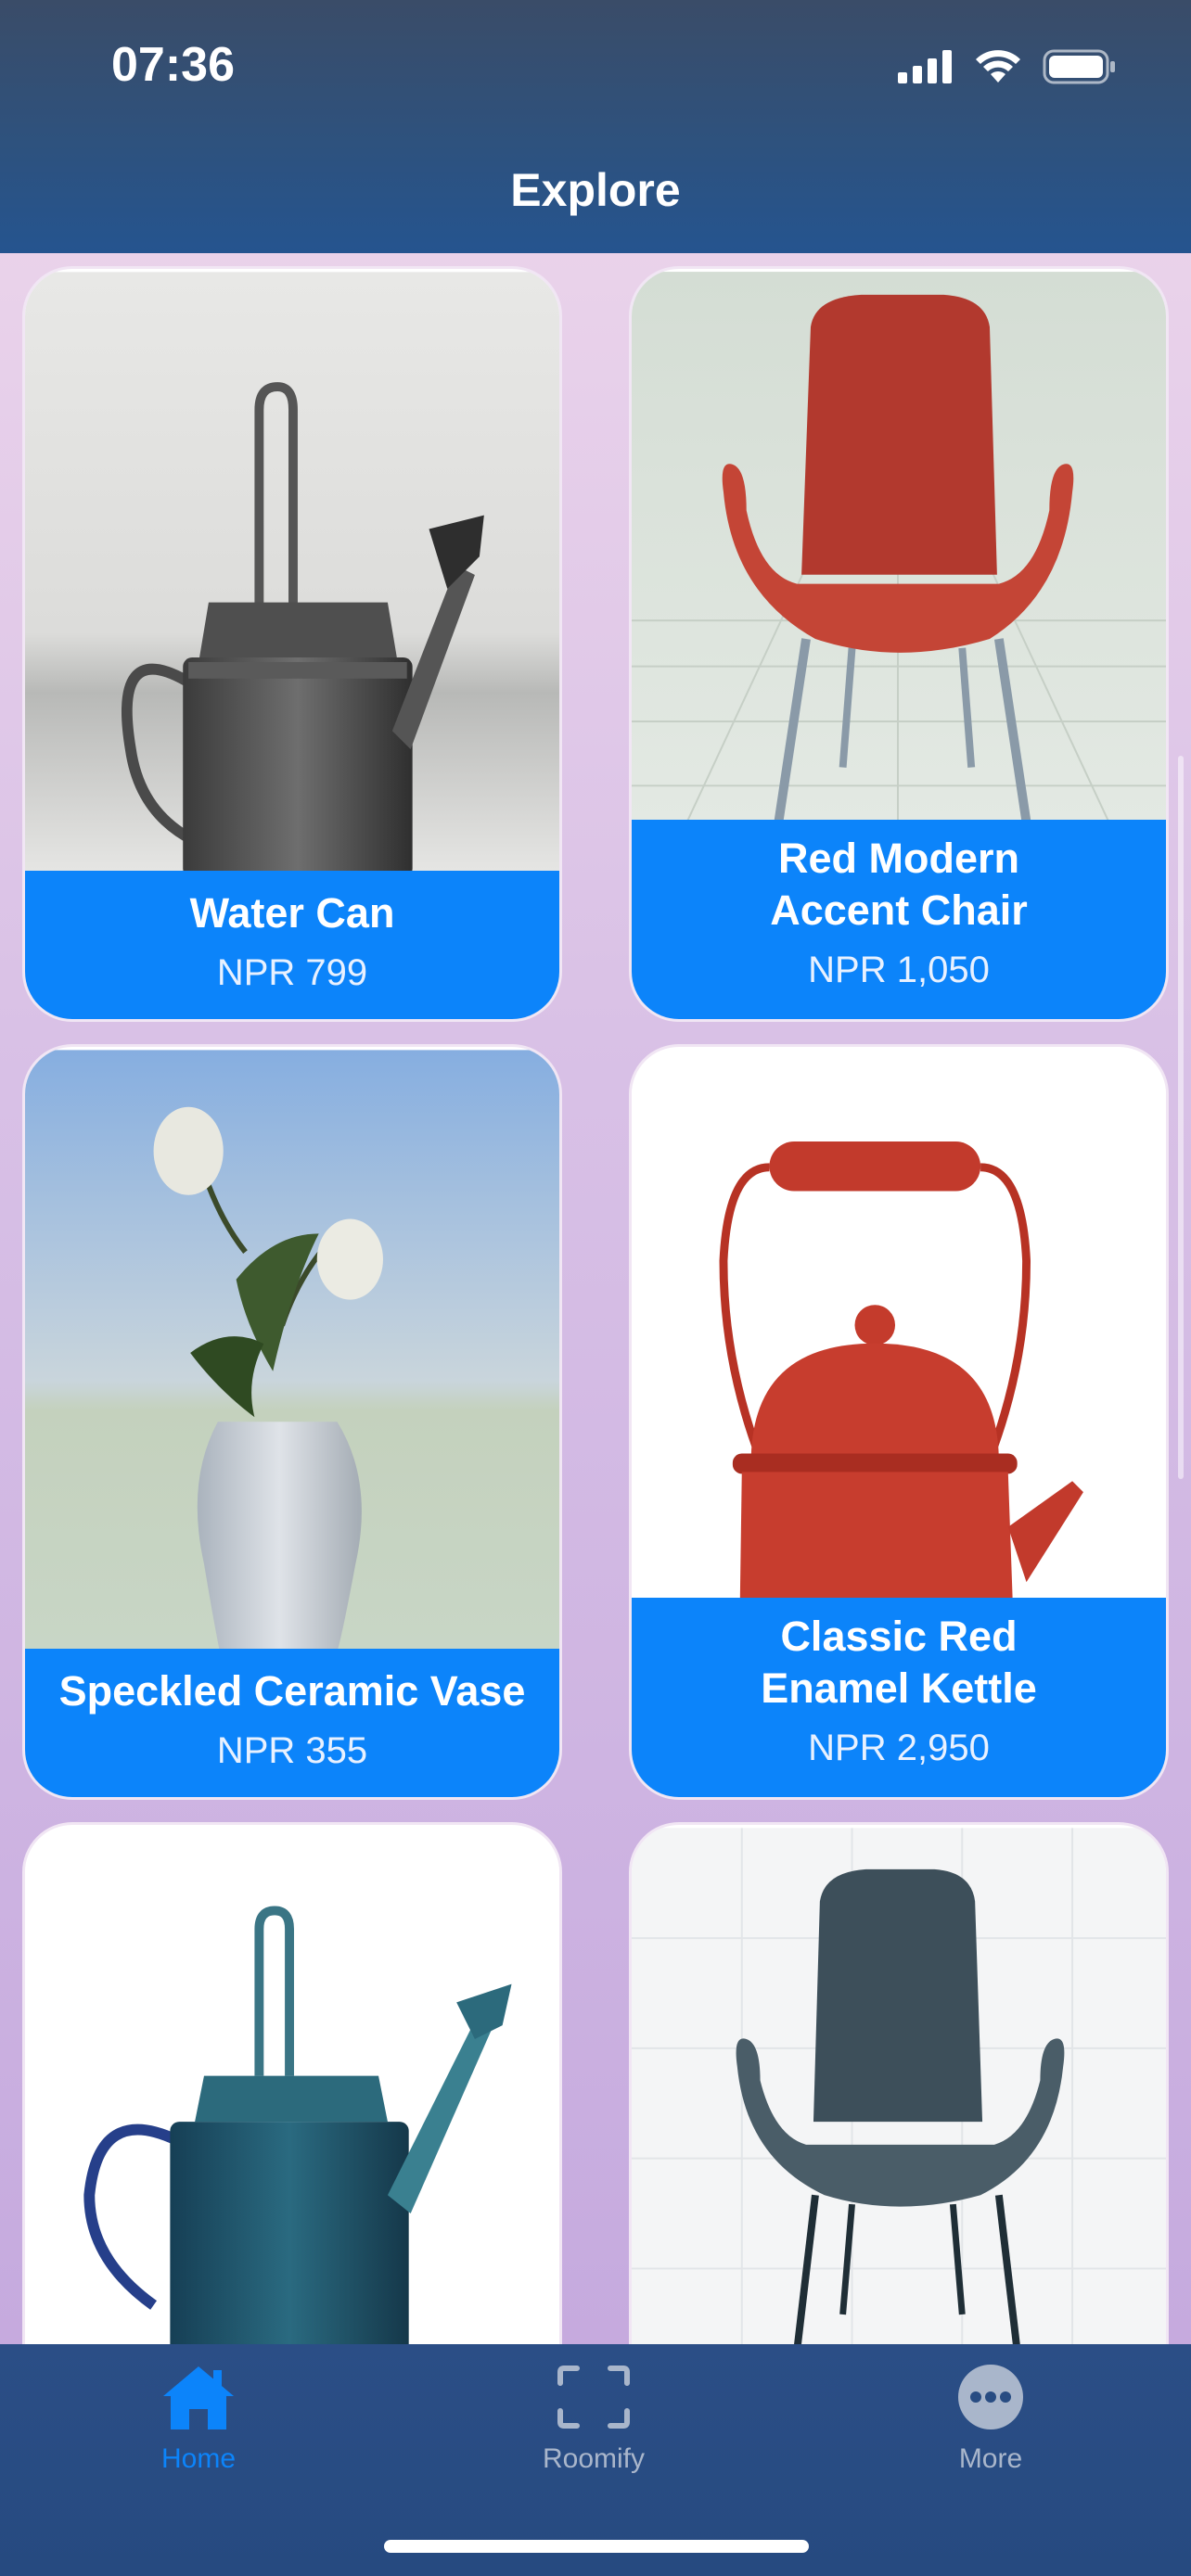  I want to click on product-name-line-1: Classic Red, so click(899, 1637).